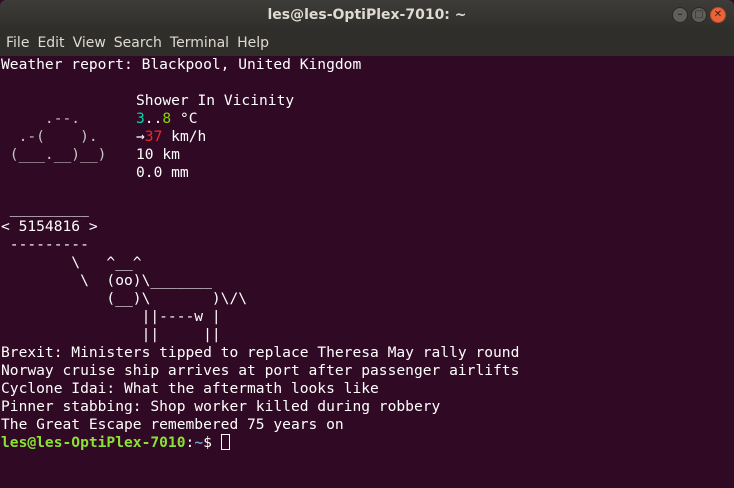  Describe the element at coordinates (199, 43) in the screenshot. I see `menu-terminal: Terminal` at that location.